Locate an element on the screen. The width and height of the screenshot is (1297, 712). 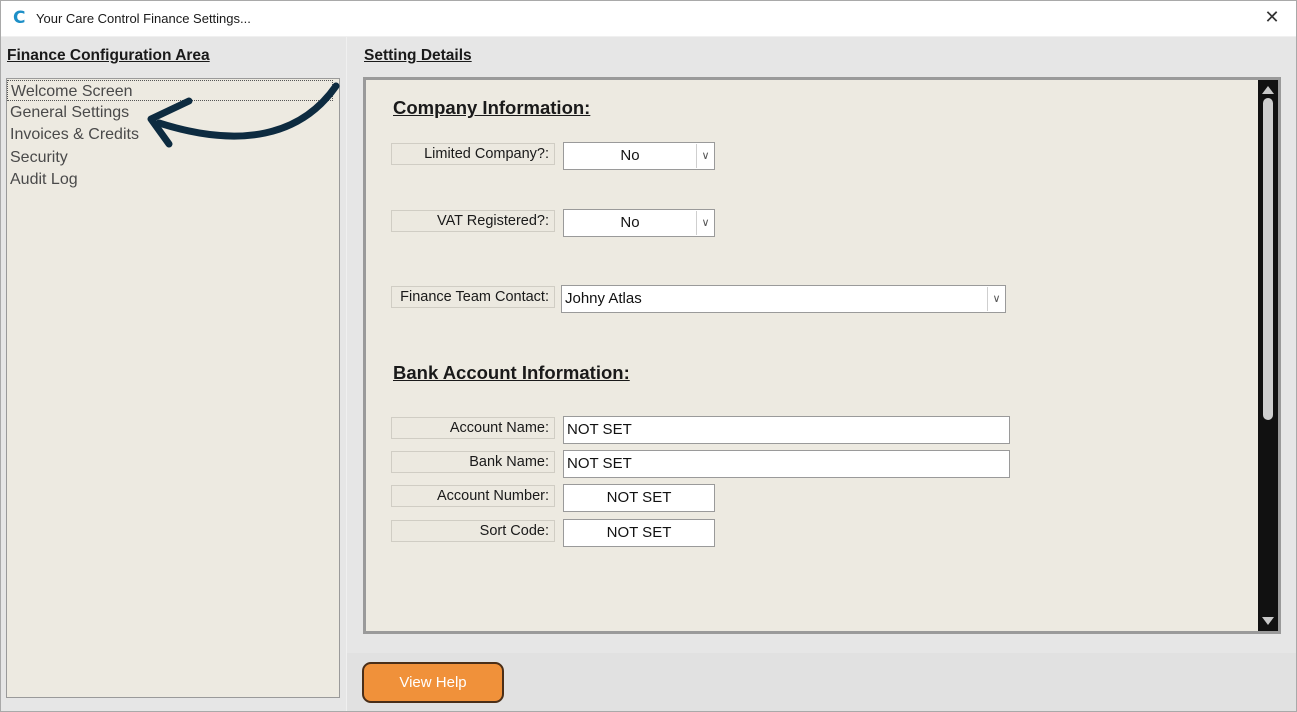
bottom-bar: View Help is located at coordinates (821, 682).